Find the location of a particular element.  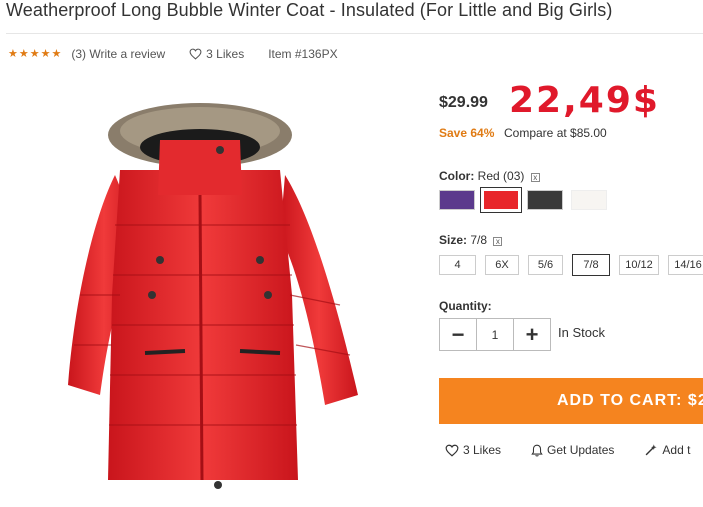

likes-button: 3 Likes is located at coordinates (216, 54).